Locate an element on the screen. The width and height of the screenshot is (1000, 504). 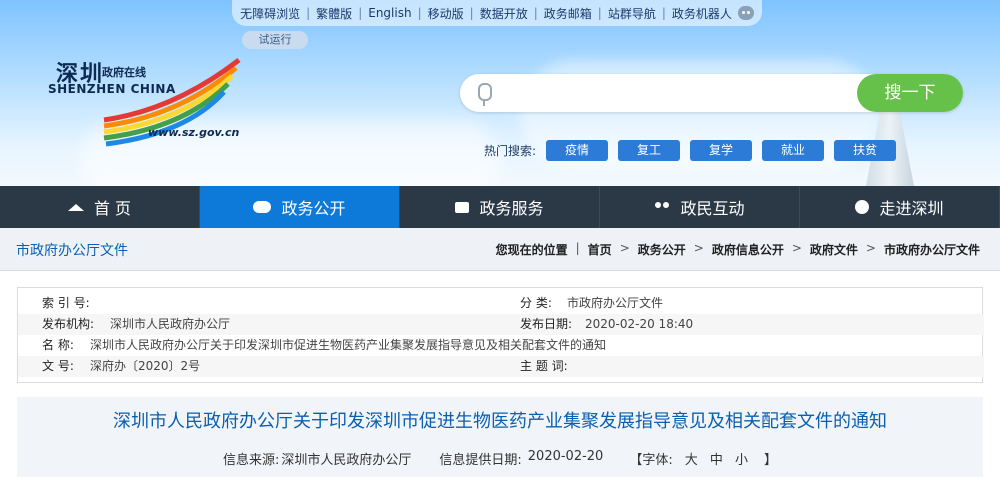
breadcrumb-current: 市政府办公厅文件 is located at coordinates (932, 249).